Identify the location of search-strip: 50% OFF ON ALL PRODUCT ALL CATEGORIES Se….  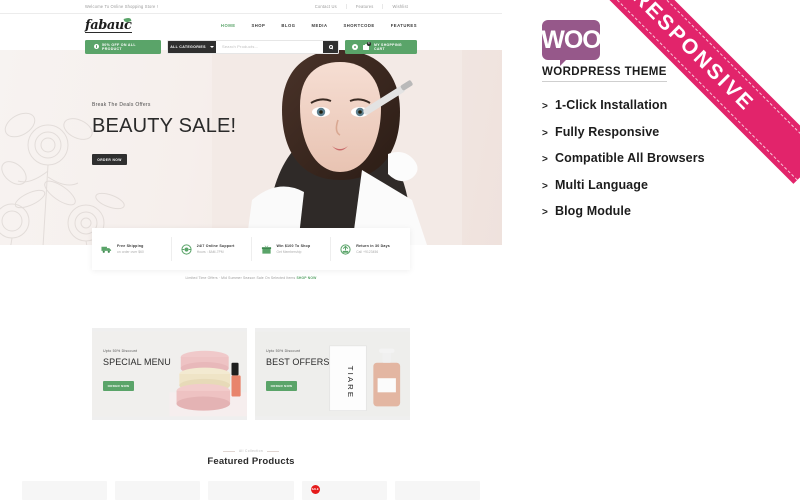
(251, 46).